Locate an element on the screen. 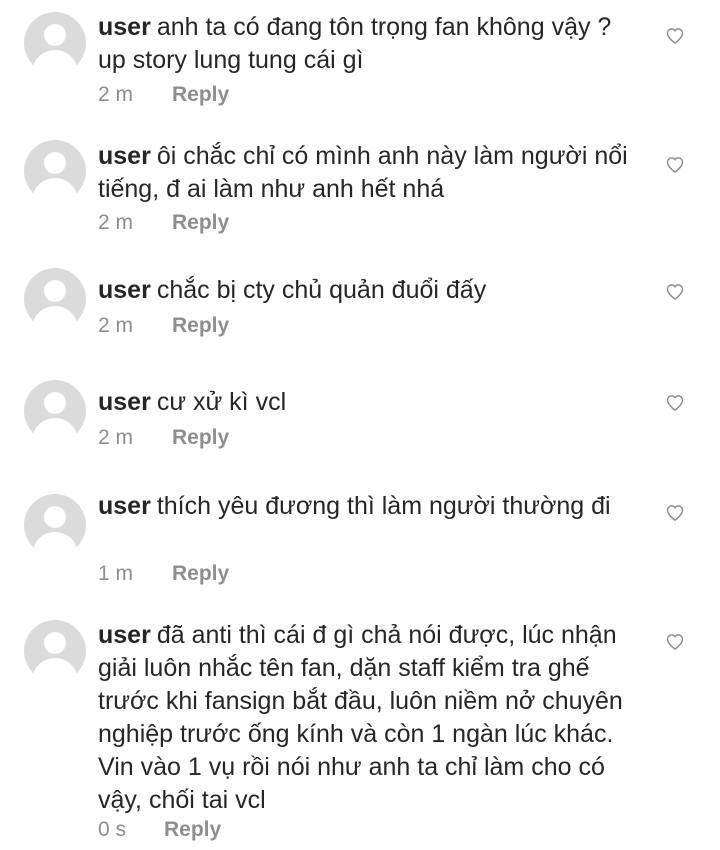 The width and height of the screenshot is (720, 850). comment-text: user cư xử kì vcl is located at coordinates (368, 402).